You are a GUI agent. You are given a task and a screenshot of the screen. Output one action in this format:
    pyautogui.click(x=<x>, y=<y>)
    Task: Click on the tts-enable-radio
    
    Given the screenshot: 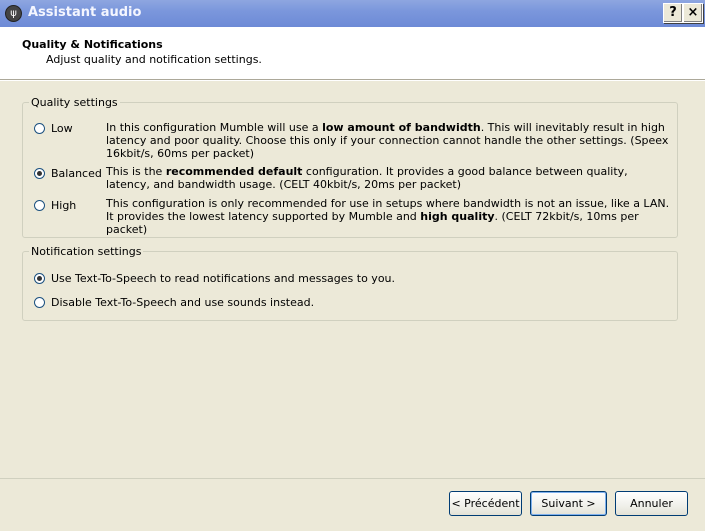 What is the action you would take?
    pyautogui.click(x=39, y=278)
    